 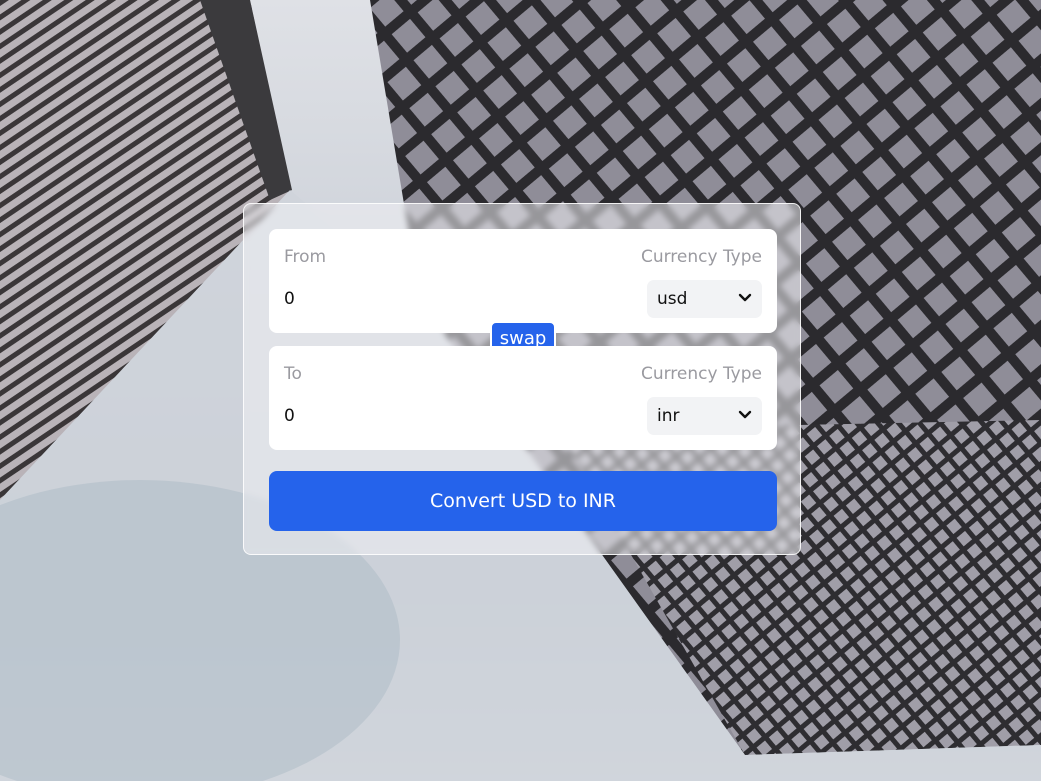 I want to click on from-currency-label: Currency Type, so click(x=701, y=257).